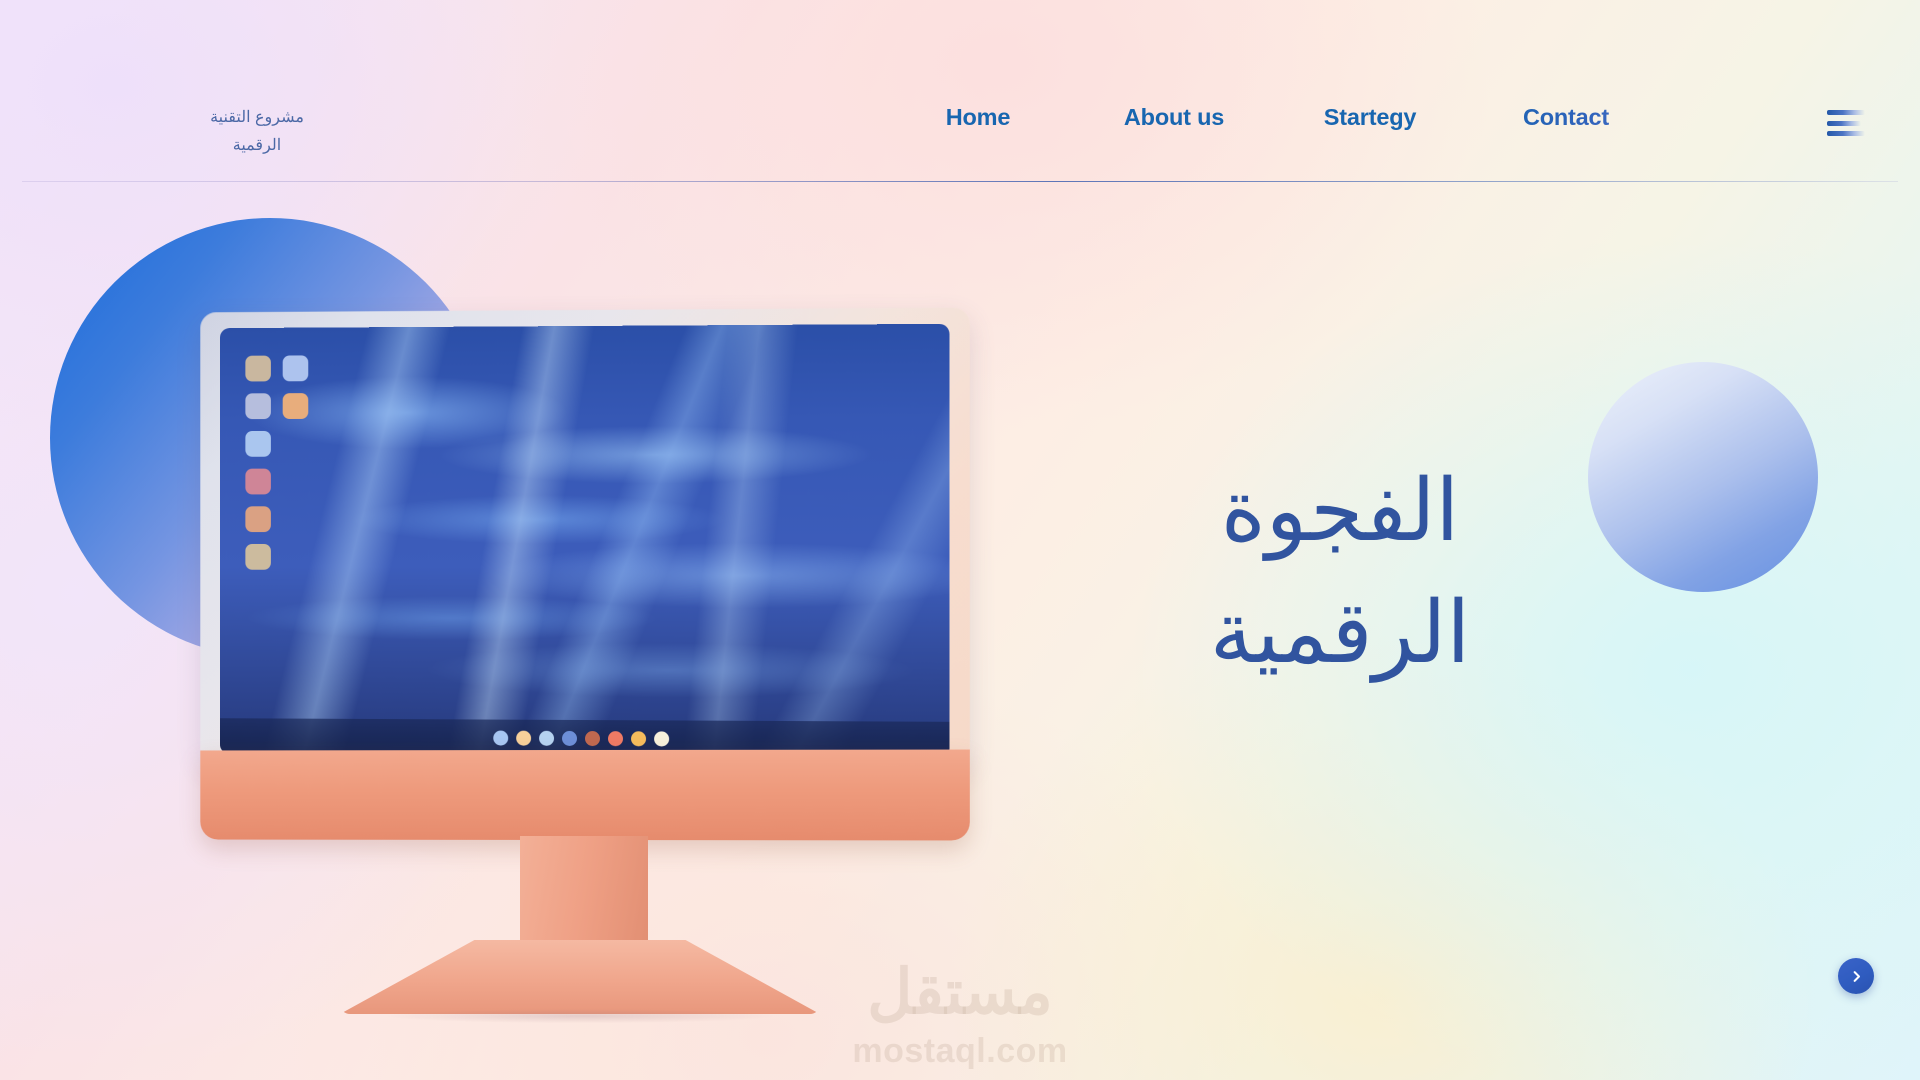  What do you see at coordinates (257, 117) in the screenshot?
I see `logo-line-1: مشروع التقنية` at bounding box center [257, 117].